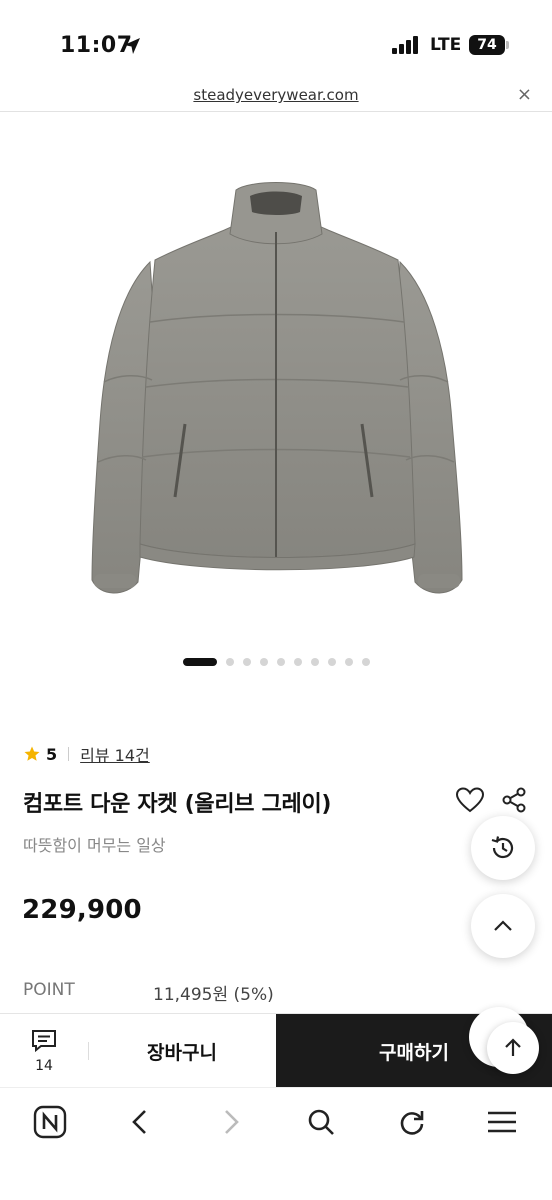 Image resolution: width=552 pixels, height=1200 pixels. I want to click on product-title: 컴포트 다운 자켓 (올리브 그레이), so click(177, 804).